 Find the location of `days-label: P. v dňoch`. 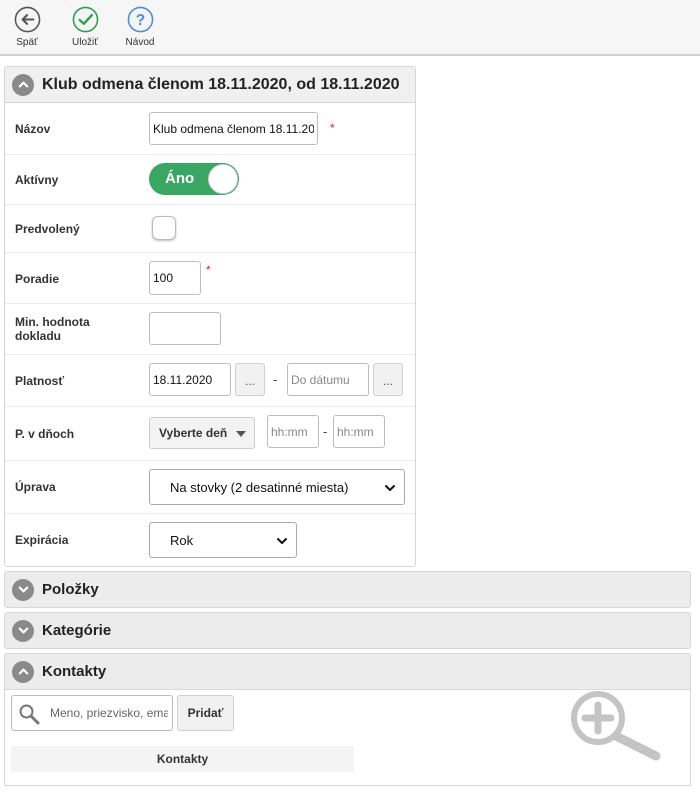

days-label: P. v dňoch is located at coordinates (45, 434).